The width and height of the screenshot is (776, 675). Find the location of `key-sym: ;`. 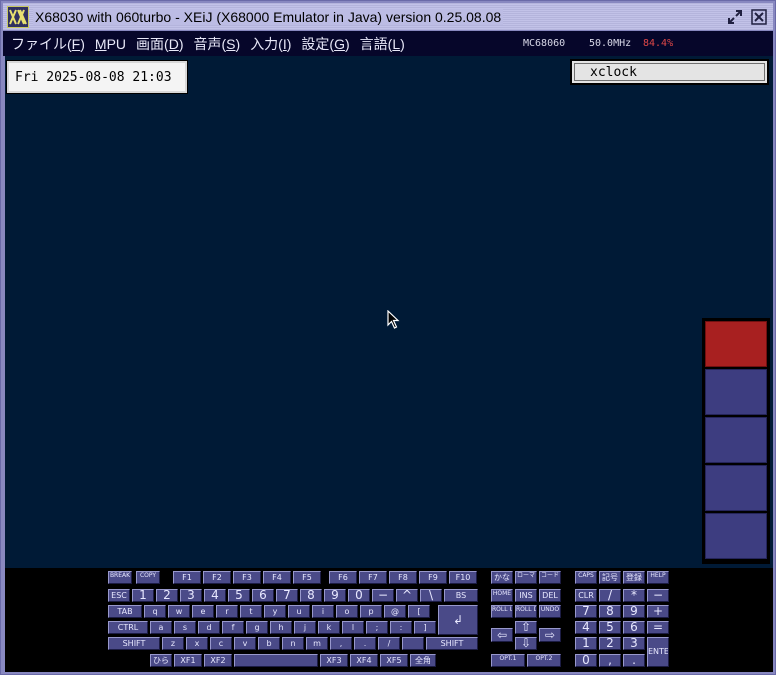

key-sym: ; is located at coordinates (377, 627).